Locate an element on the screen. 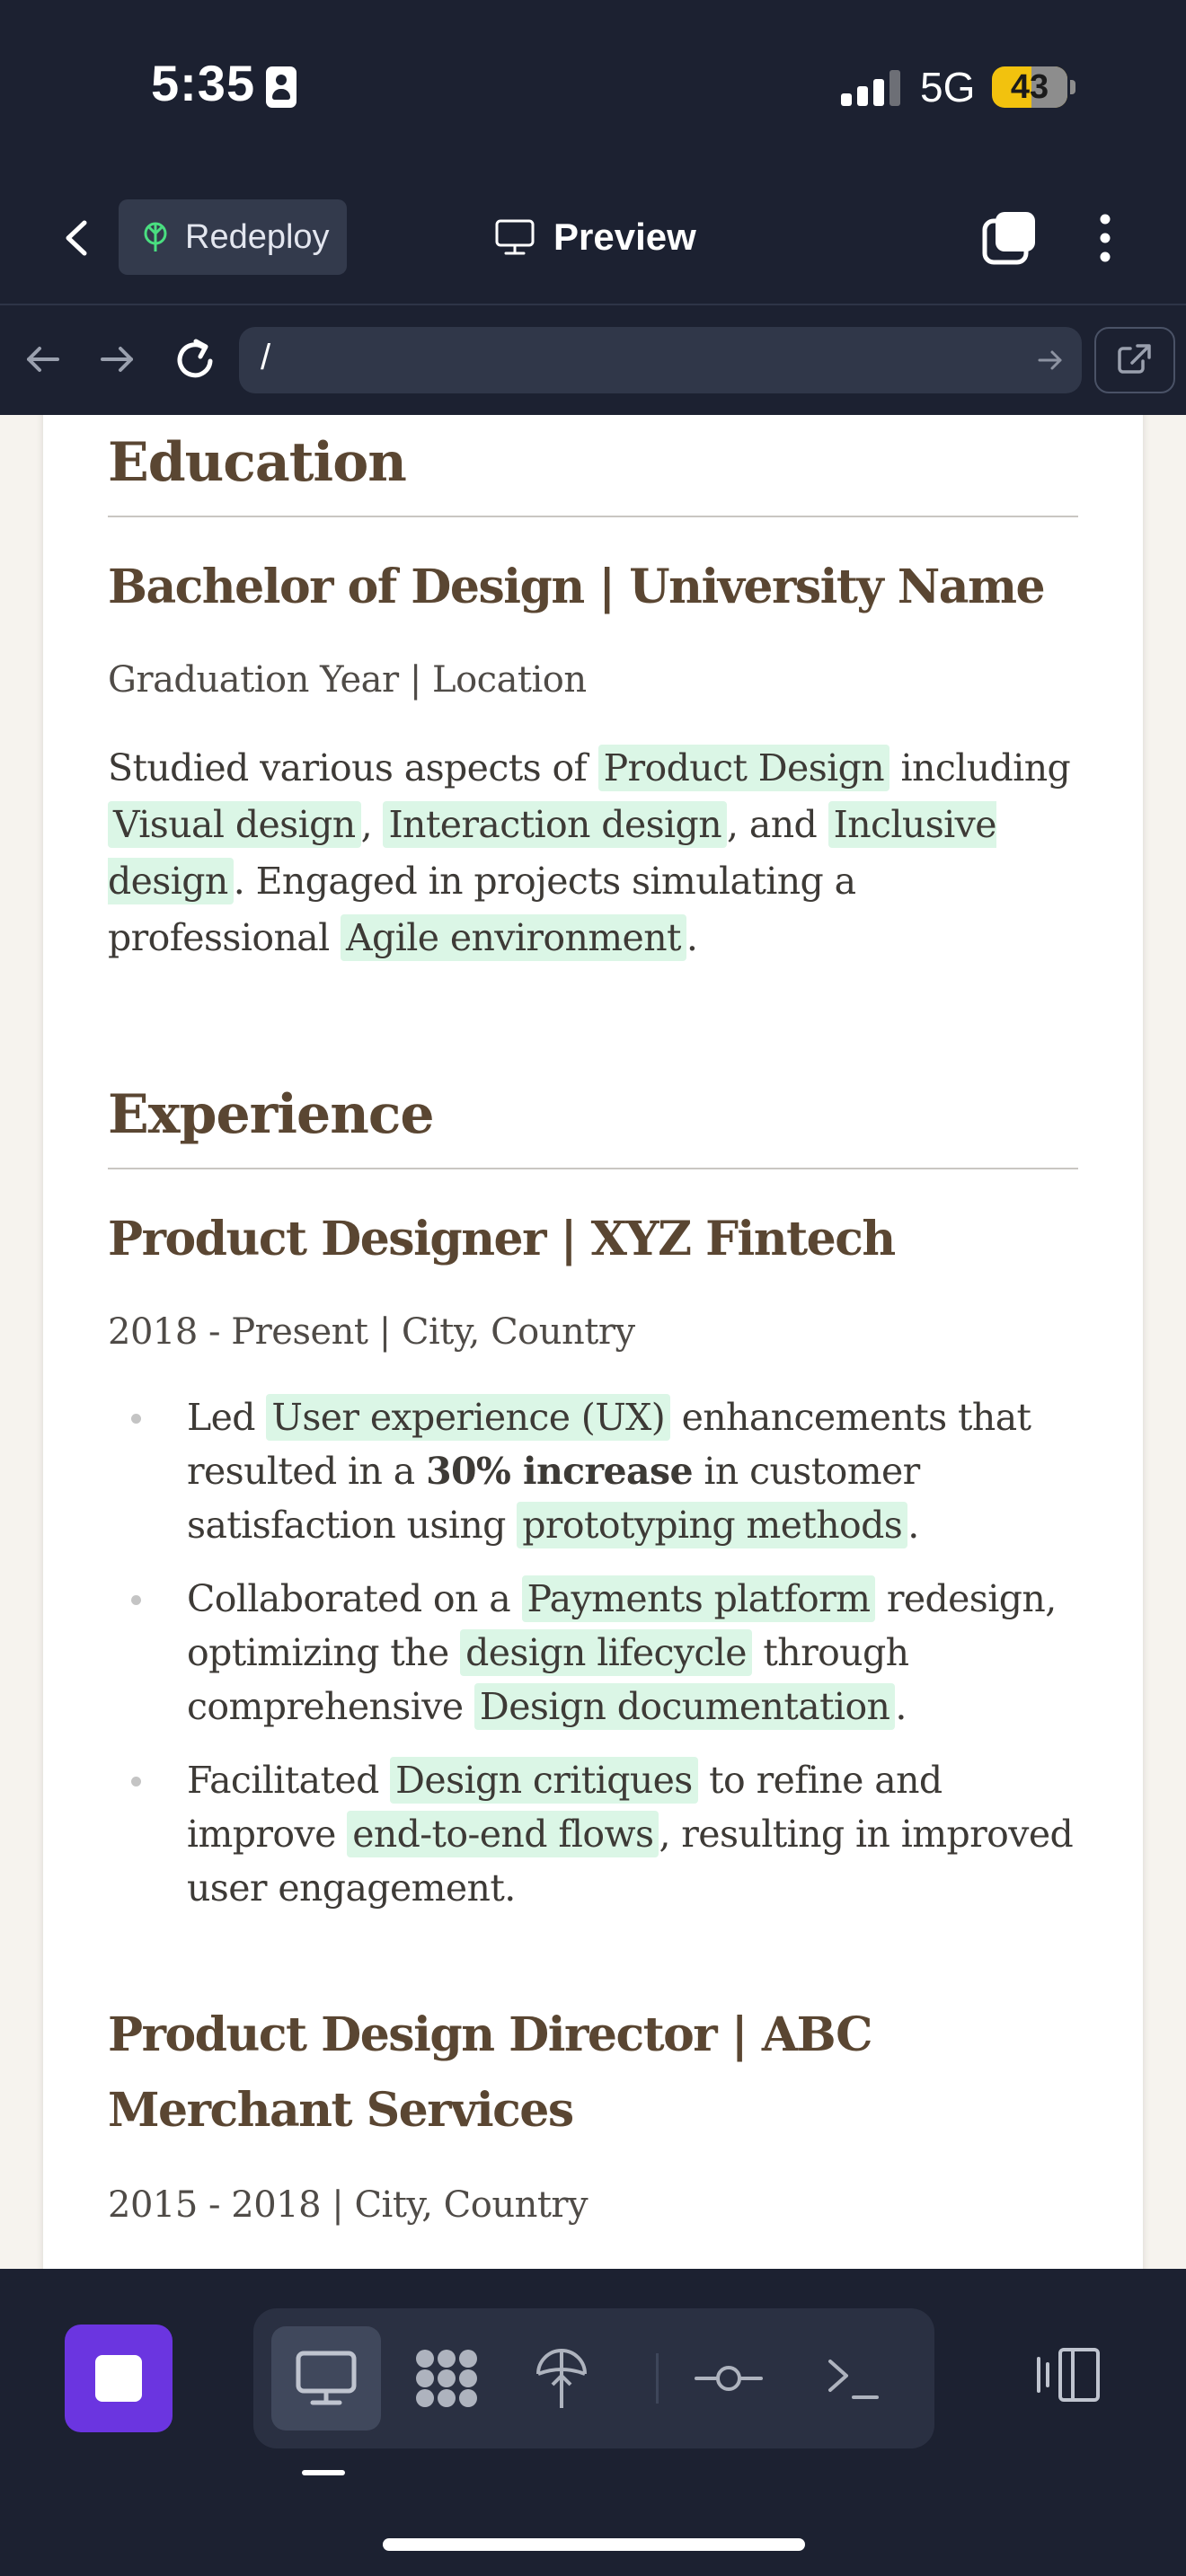 This screenshot has width=1186, height=2576. skill-tag: Design critiques is located at coordinates (544, 1780).